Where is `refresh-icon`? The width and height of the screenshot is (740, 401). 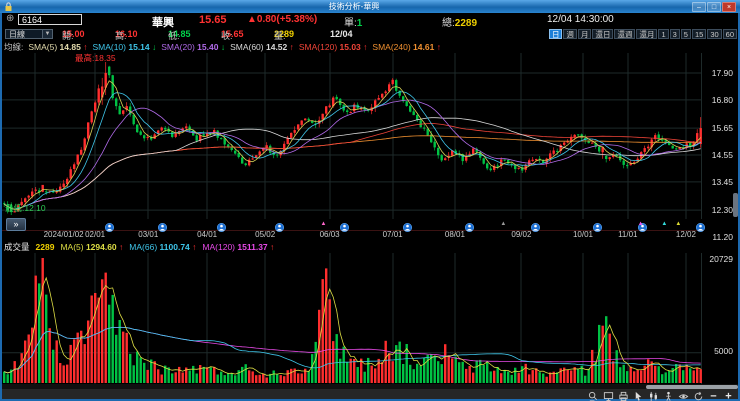 refresh-icon is located at coordinates (698, 395).